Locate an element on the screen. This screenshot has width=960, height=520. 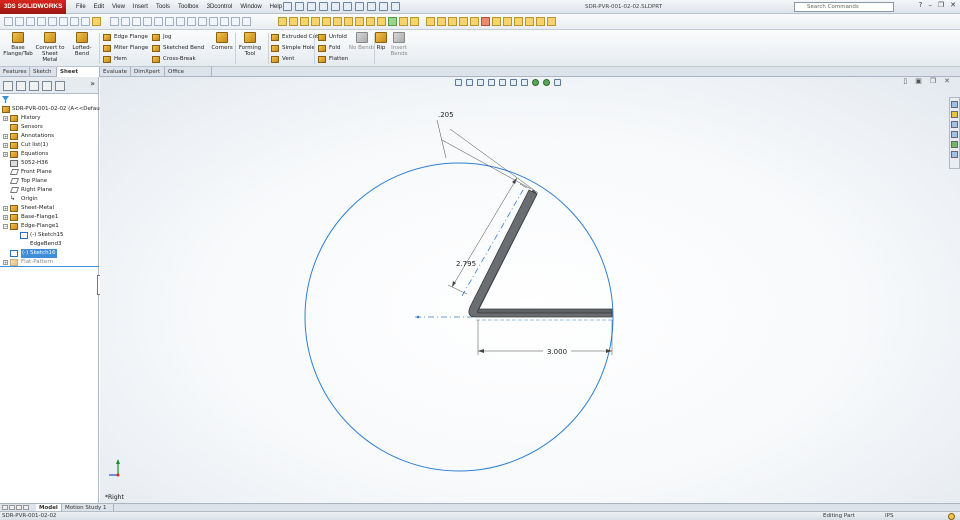
tab-sketch: Sketch is located at coordinates (43, 72).